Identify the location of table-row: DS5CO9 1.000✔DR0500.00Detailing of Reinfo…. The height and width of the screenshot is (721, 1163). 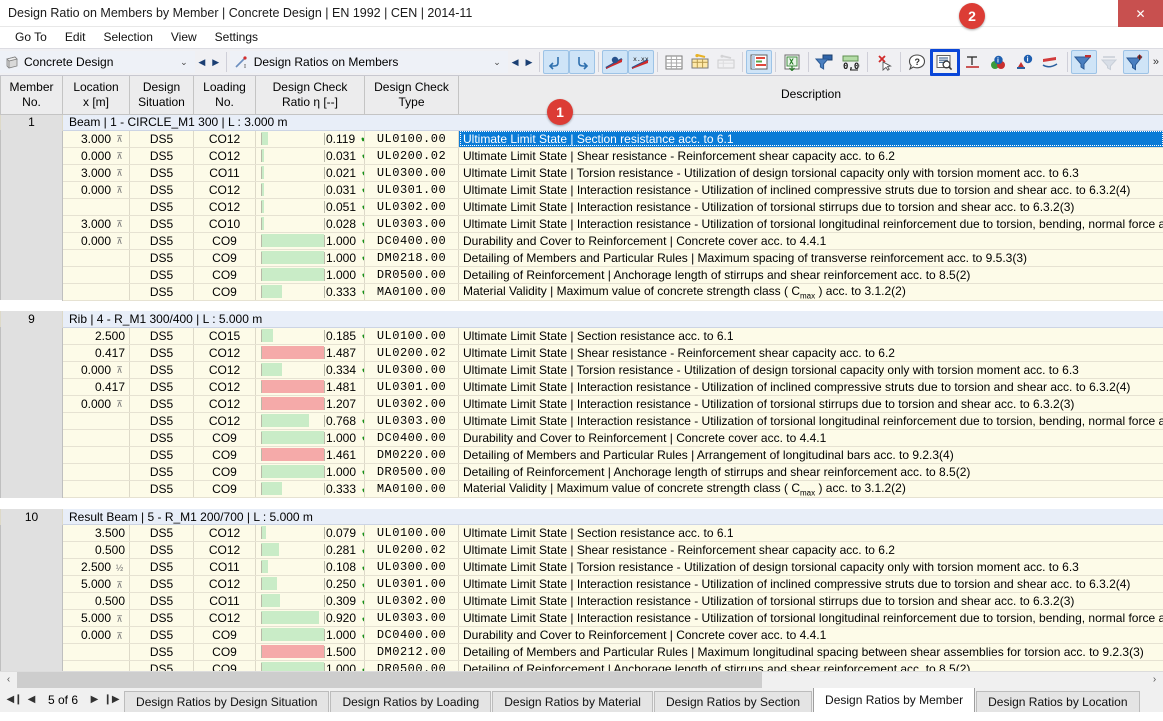
(581, 665).